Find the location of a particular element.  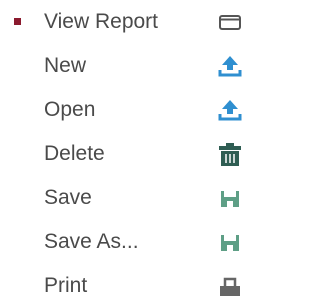

menu-item-print: Print is located at coordinates (123, 286).